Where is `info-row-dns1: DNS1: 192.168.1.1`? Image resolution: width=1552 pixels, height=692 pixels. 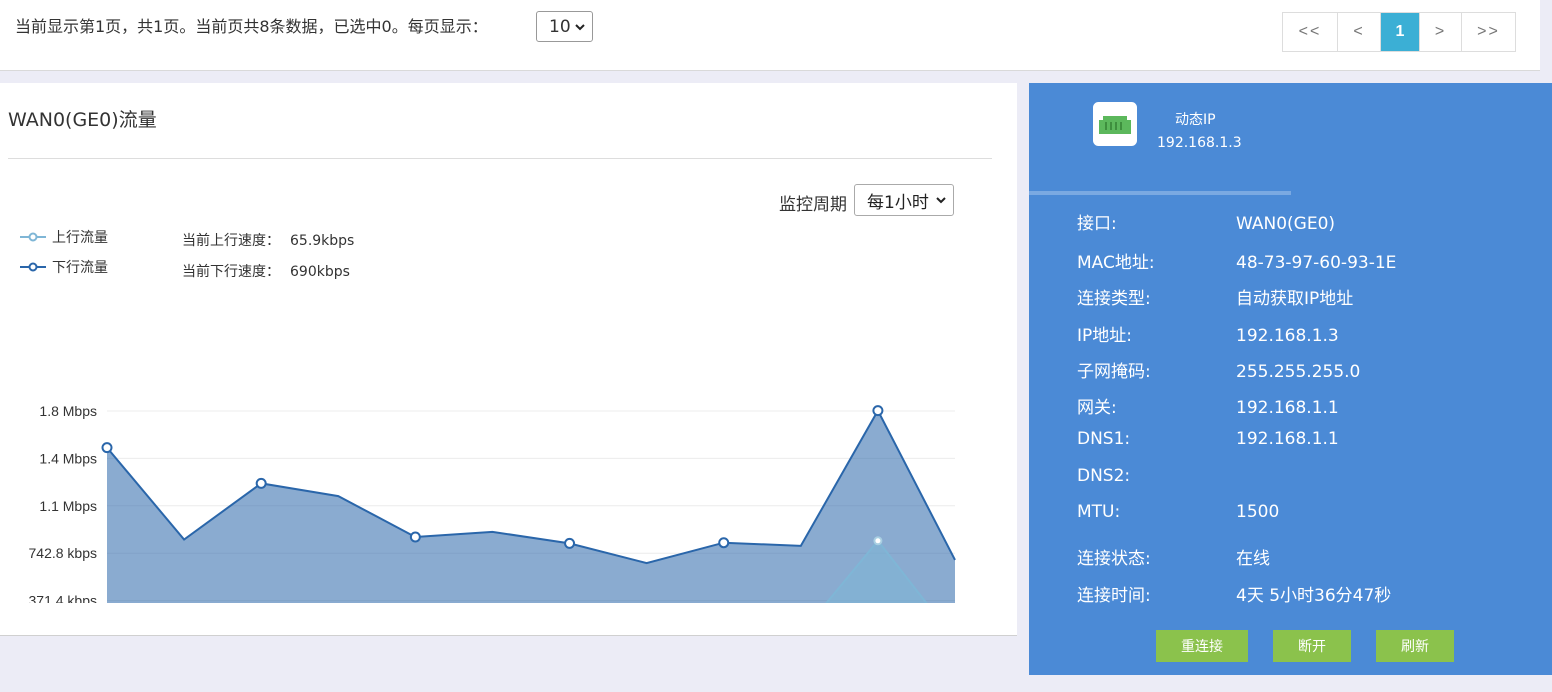 info-row-dns1: DNS1: 192.168.1.1 is located at coordinates (1208, 439).